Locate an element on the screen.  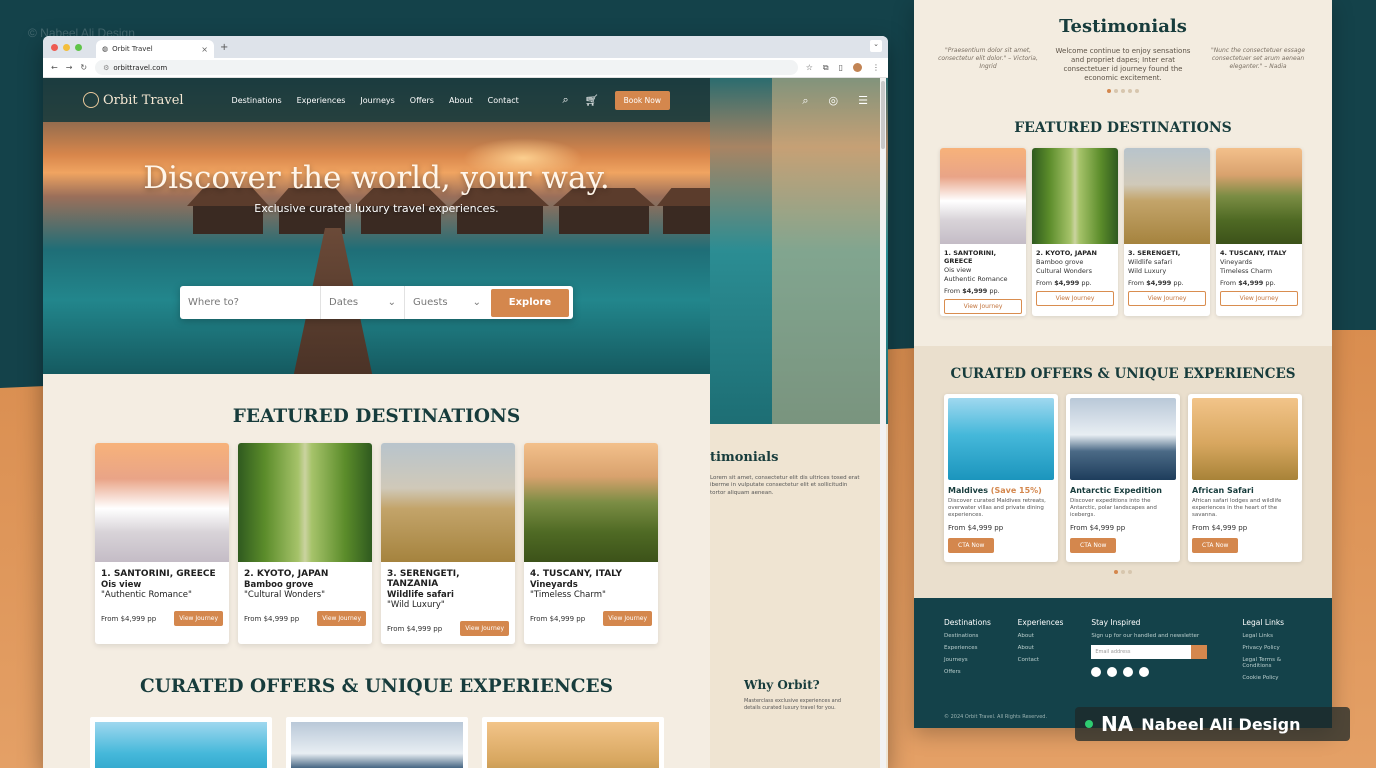
email-field: Email address is located at coordinates (1154, 652).